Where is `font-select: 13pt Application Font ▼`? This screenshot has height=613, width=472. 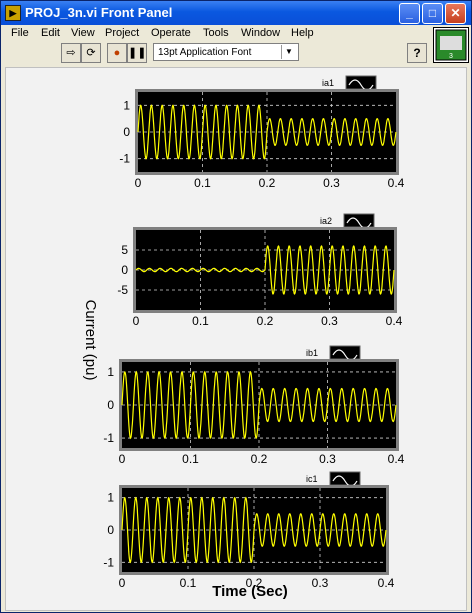 font-select: 13pt Application Font ▼ is located at coordinates (226, 52).